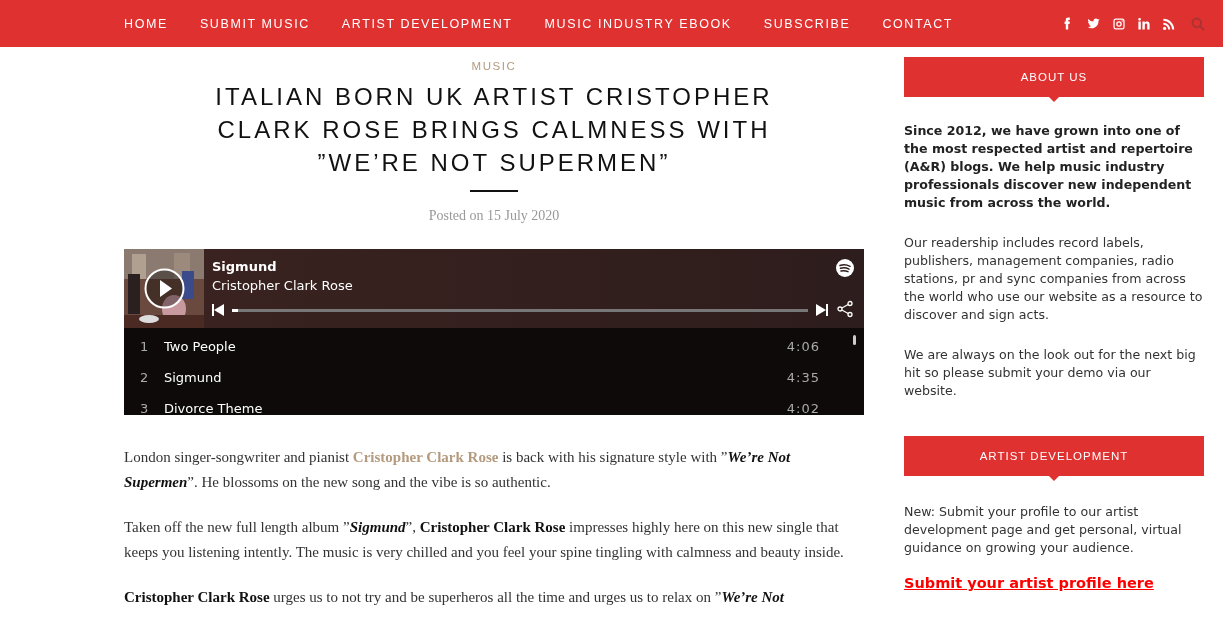  What do you see at coordinates (494, 377) in the screenshot?
I see `track-row: 2 Sigmund 4:35` at bounding box center [494, 377].